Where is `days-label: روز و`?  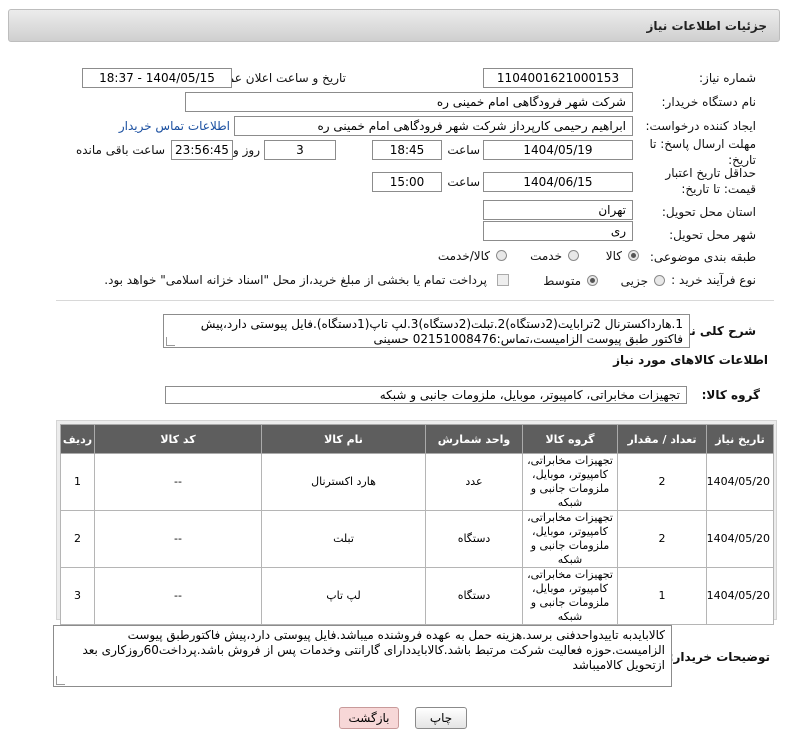 days-label: روز و is located at coordinates (246, 150).